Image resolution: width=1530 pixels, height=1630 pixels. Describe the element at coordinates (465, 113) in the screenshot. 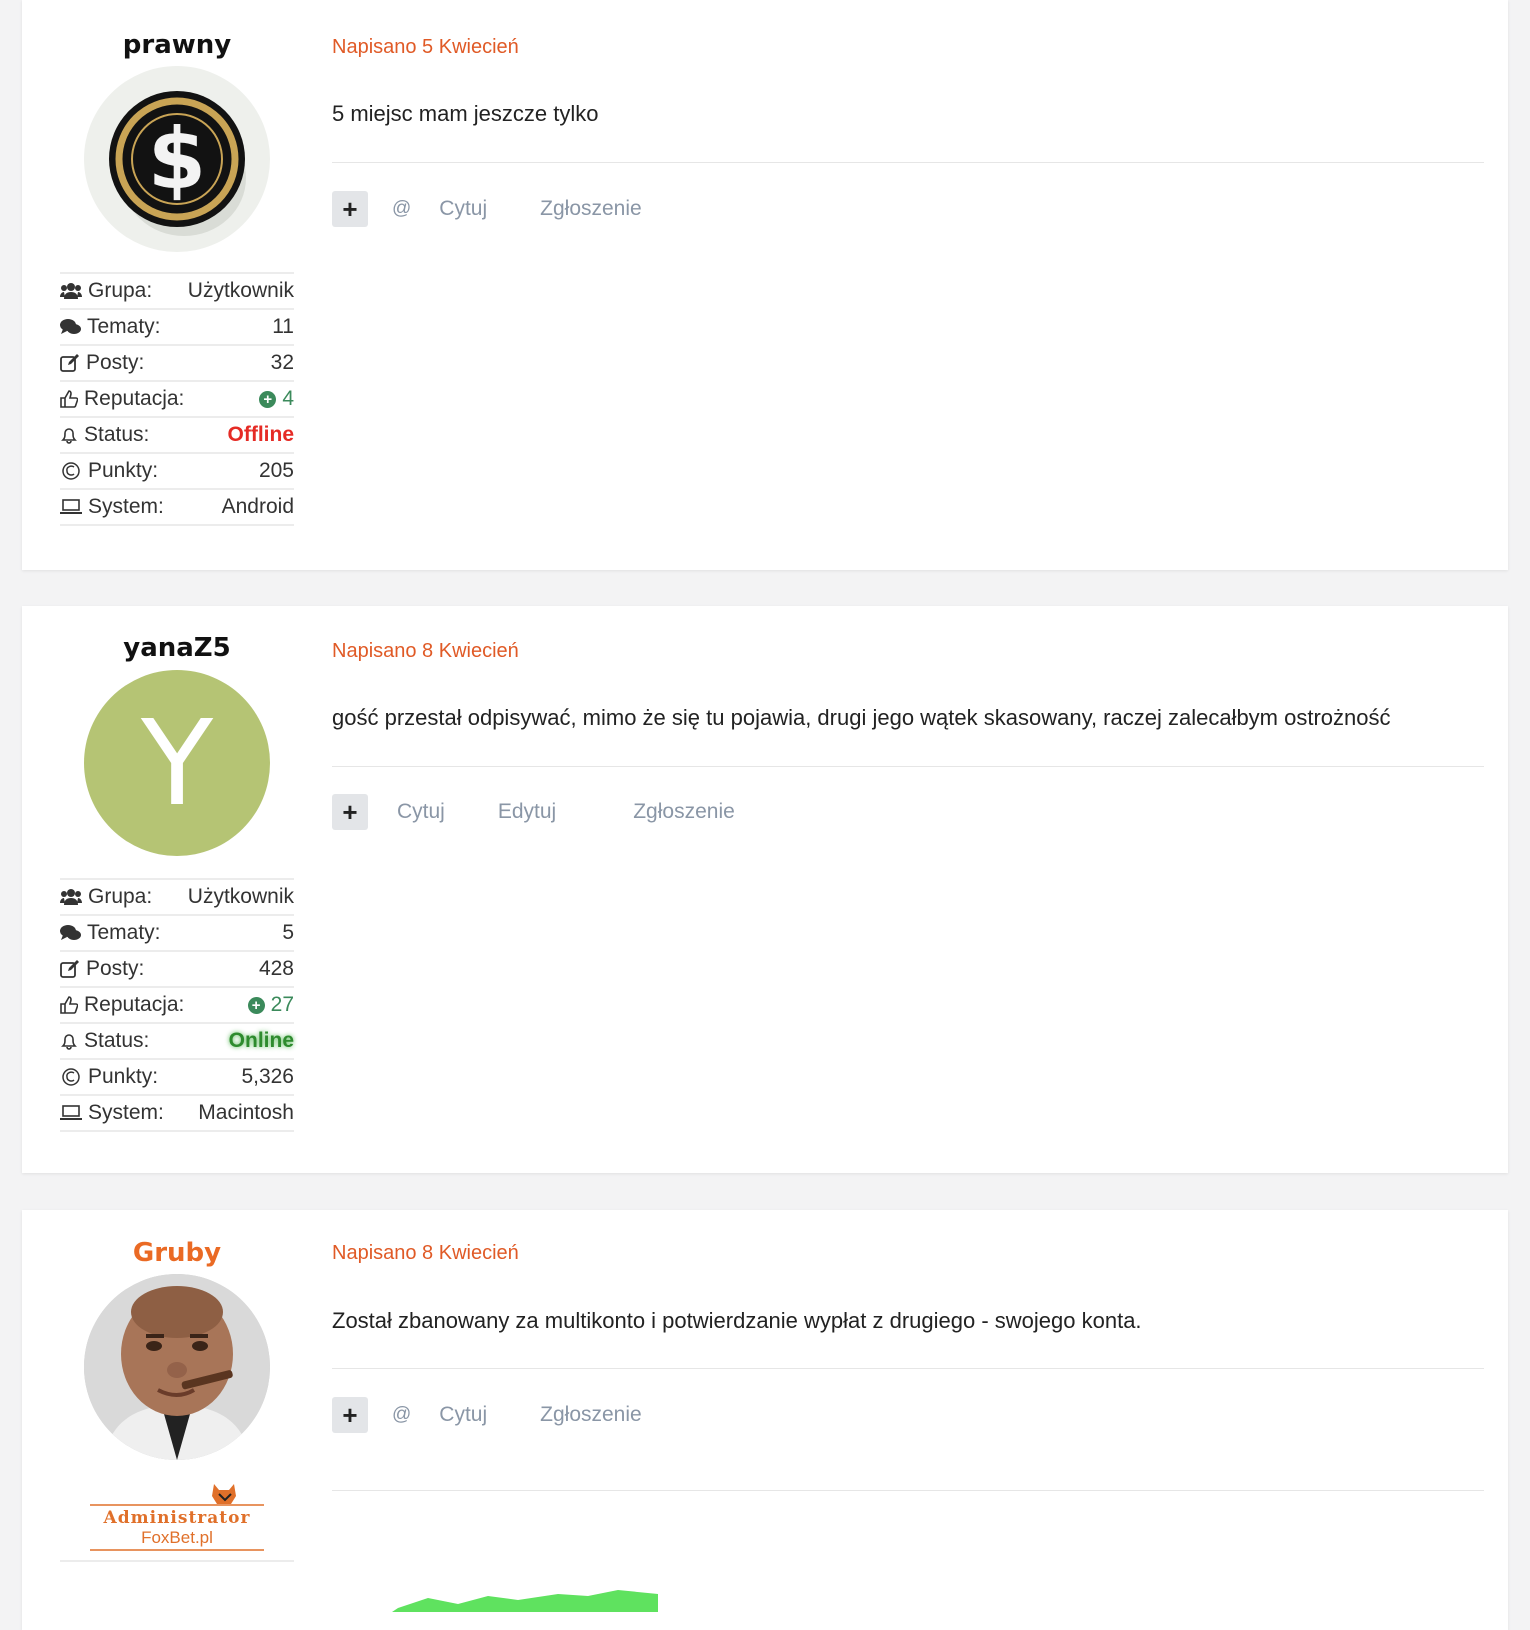

I see `post-body: 5 miejsc mam jeszcze tylko` at that location.